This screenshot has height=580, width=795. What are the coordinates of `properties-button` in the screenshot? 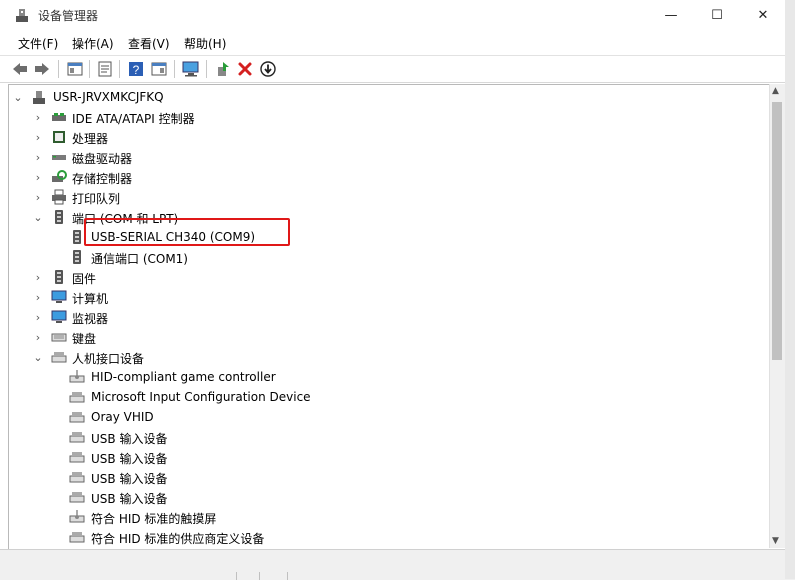 It's located at (105, 69).